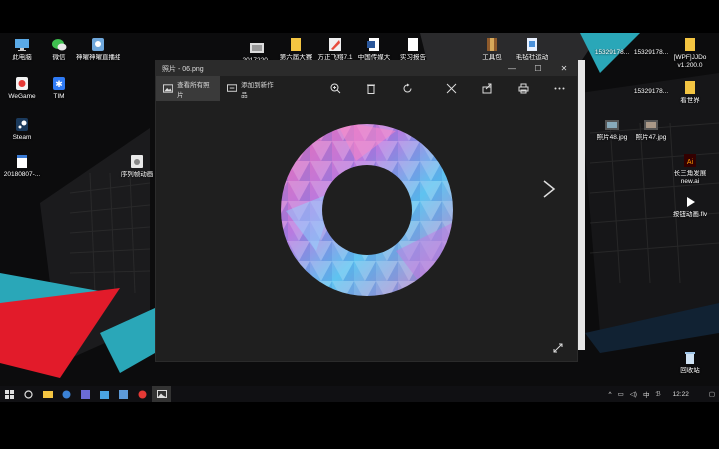 Image resolution: width=719 pixels, height=449 pixels. I want to click on network-icon: ▭, so click(621, 394).